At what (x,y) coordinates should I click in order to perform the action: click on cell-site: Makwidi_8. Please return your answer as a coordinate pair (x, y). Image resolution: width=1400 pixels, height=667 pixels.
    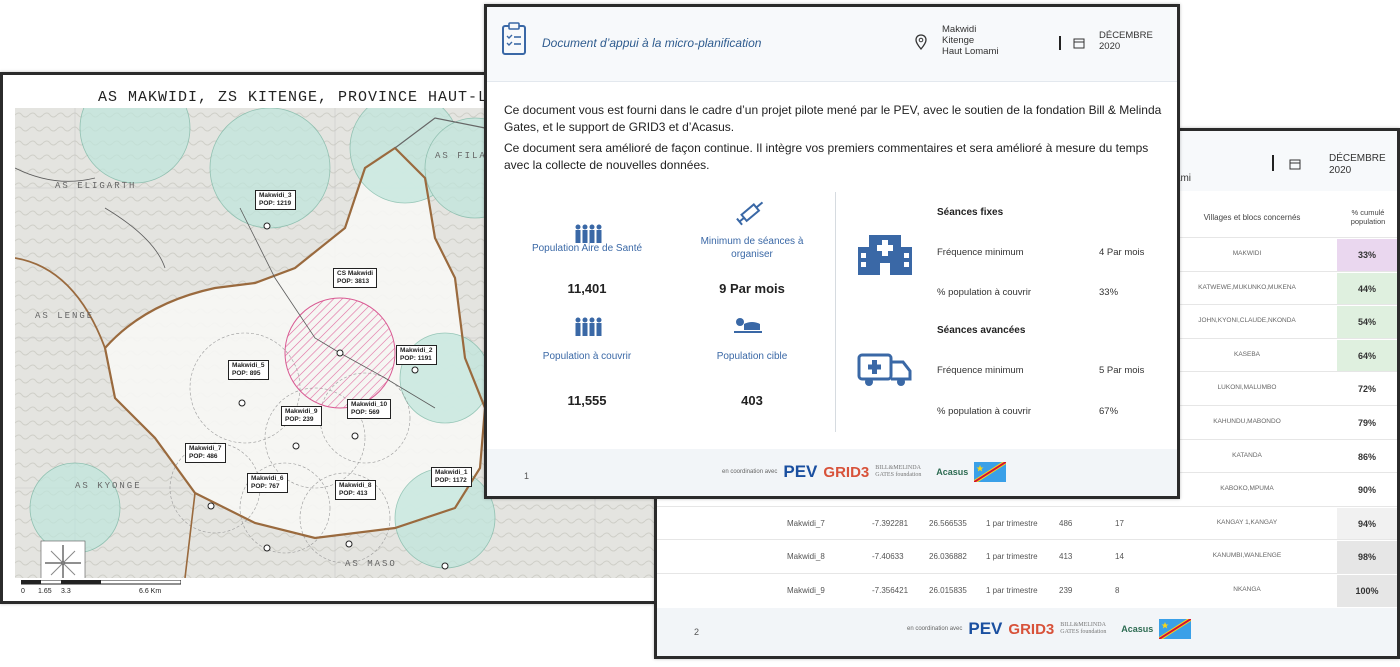
    Looking at the image, I should click on (806, 557).